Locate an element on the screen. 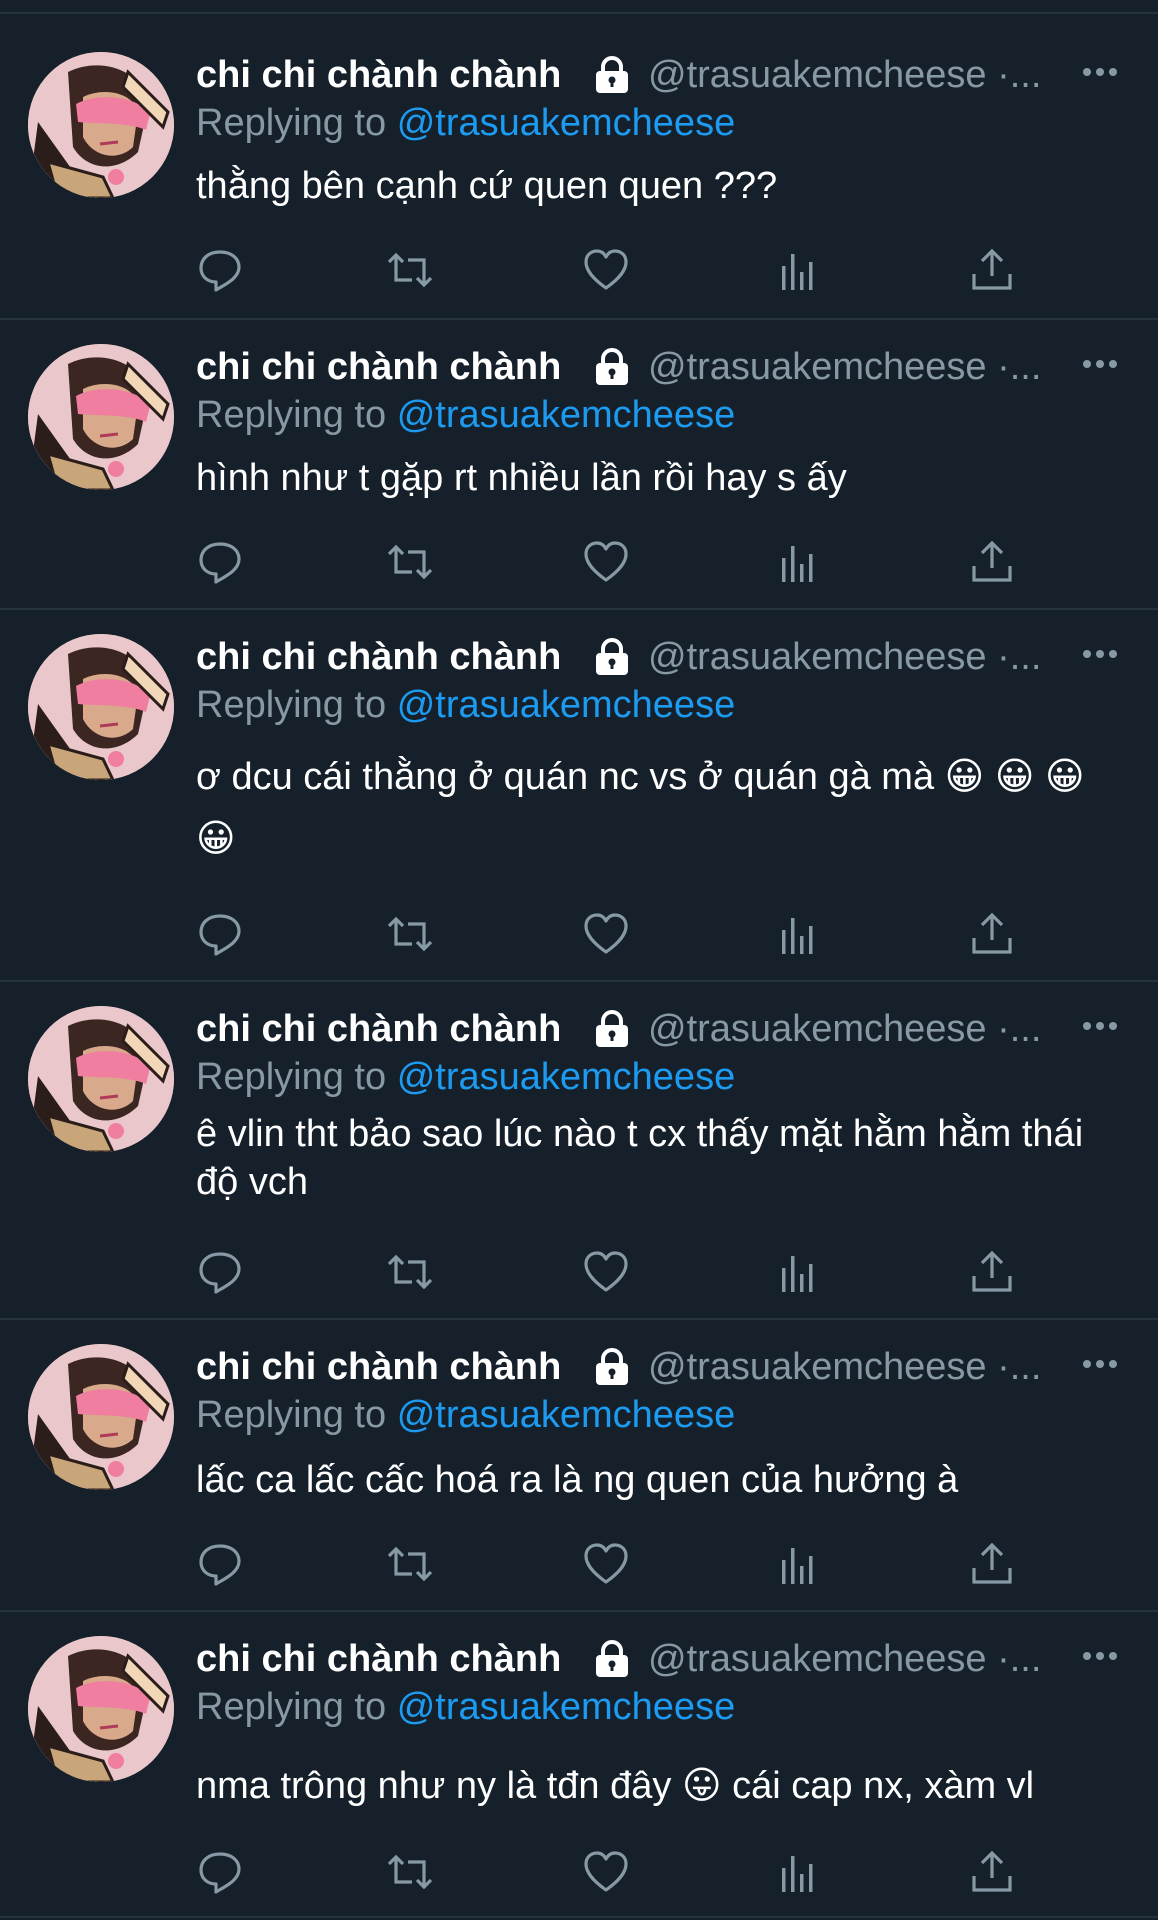  replying-to-label: Replying to is located at coordinates (291, 1707).